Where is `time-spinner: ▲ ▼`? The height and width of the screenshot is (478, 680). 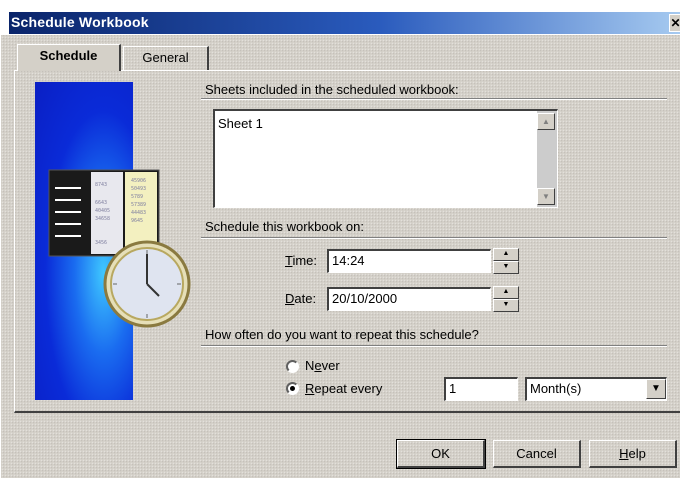
time-spinner: ▲ ▼ is located at coordinates (506, 261).